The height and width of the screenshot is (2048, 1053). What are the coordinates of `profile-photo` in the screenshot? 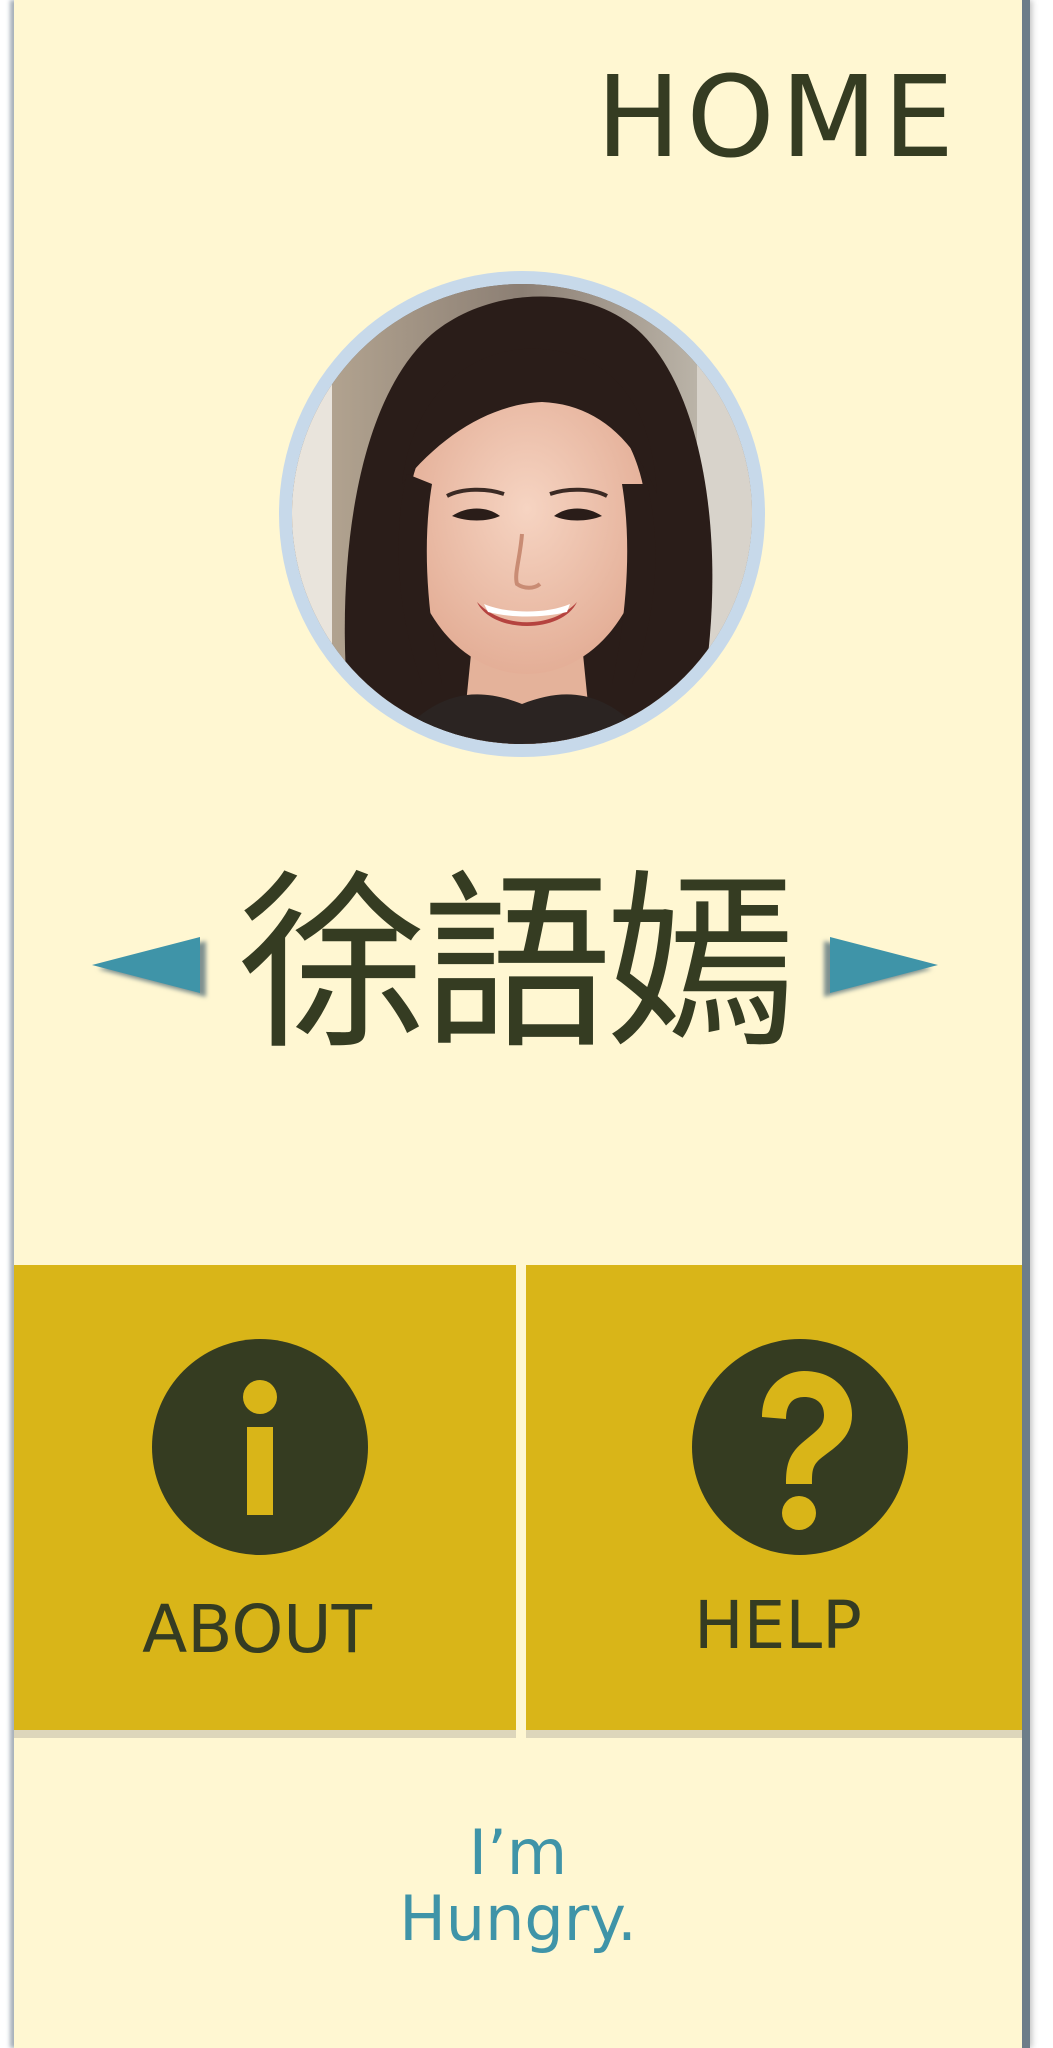 It's located at (522, 514).